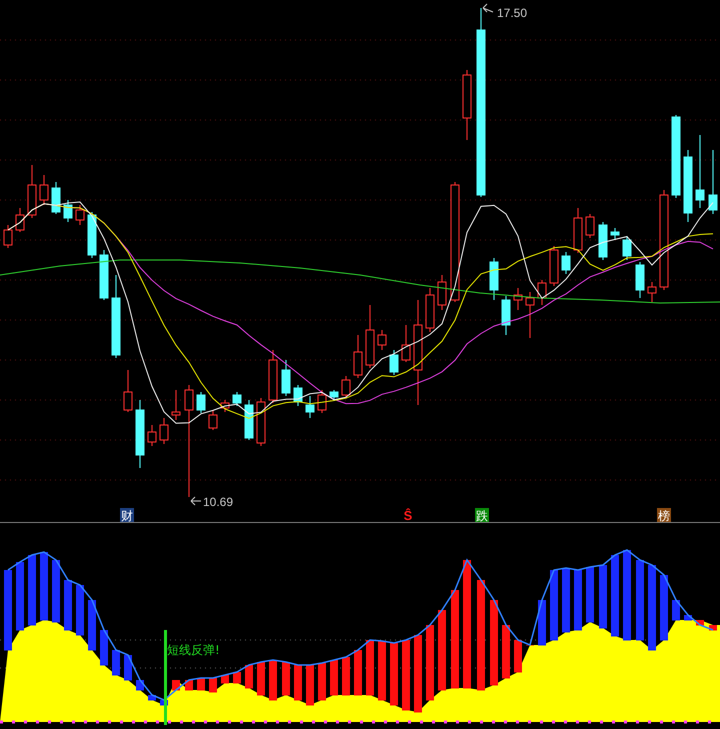  Describe the element at coordinates (664, 515) in the screenshot. I see `event-marker: 榜` at that location.